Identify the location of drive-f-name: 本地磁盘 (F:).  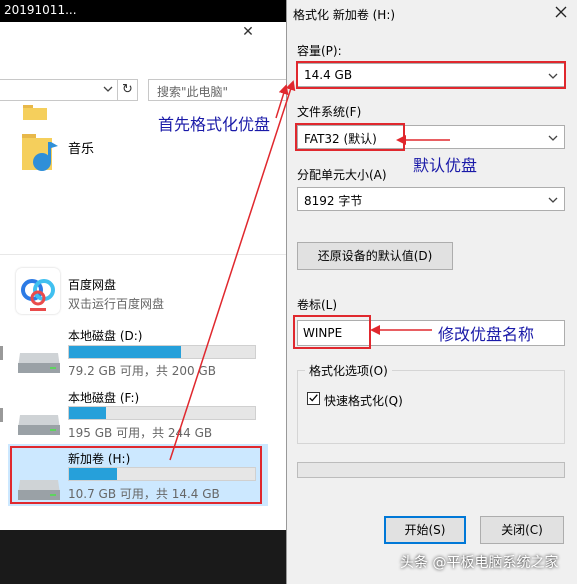
(104, 398).